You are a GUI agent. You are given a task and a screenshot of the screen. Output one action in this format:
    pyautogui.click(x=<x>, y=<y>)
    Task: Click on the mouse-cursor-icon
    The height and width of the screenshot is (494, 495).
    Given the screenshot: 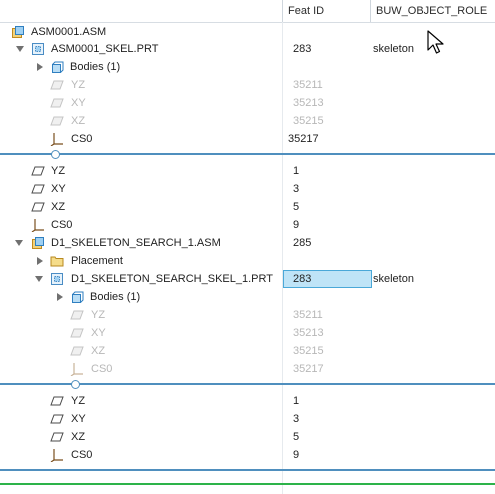 What is the action you would take?
    pyautogui.click(x=435, y=42)
    